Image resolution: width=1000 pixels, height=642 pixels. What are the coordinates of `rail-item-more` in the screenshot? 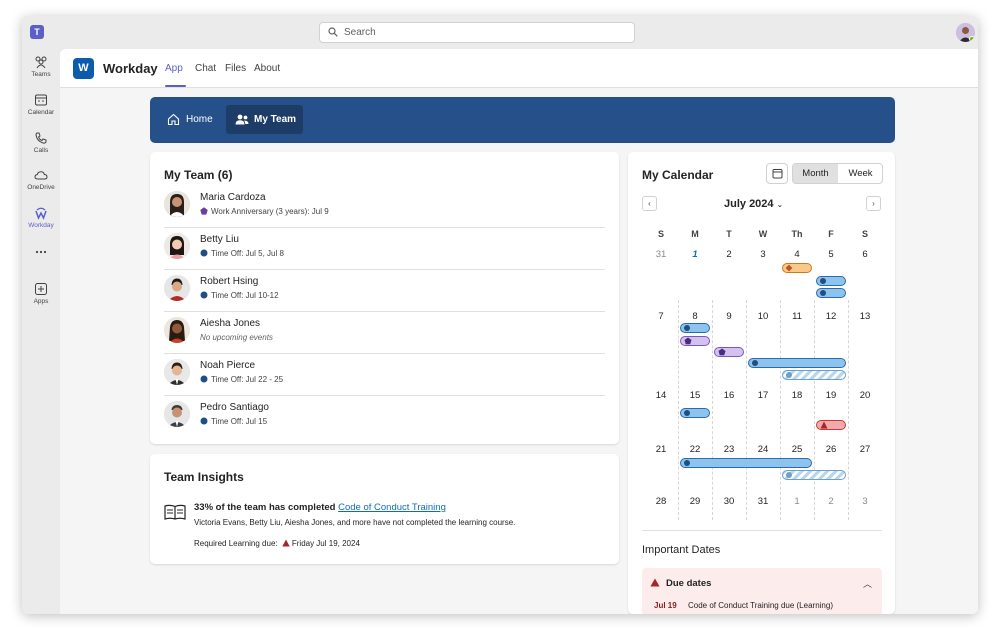 It's located at (41, 253).